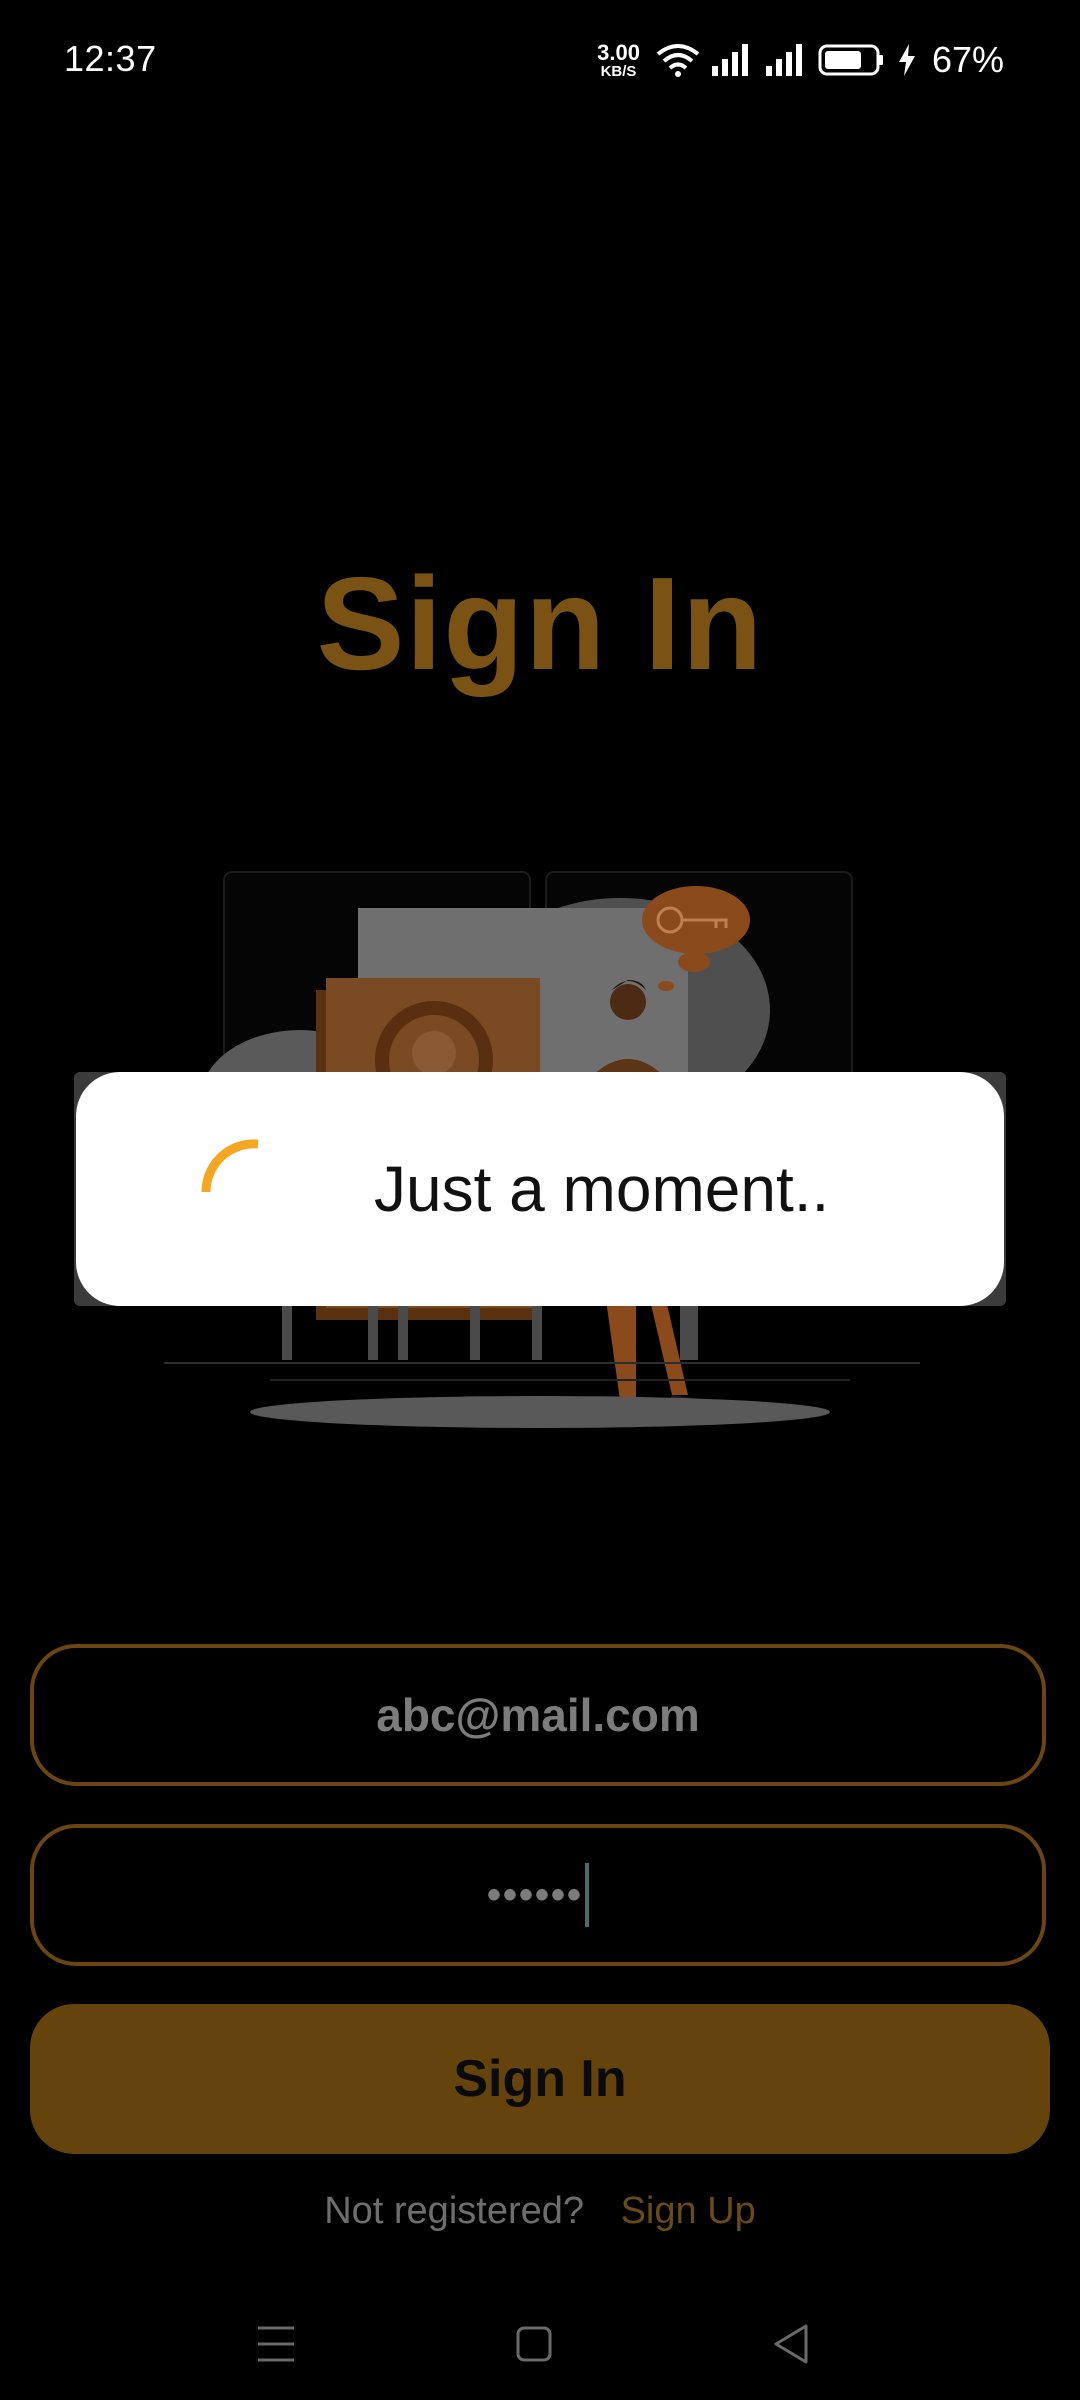  I want to click on password-field: ••••••, so click(538, 1895).